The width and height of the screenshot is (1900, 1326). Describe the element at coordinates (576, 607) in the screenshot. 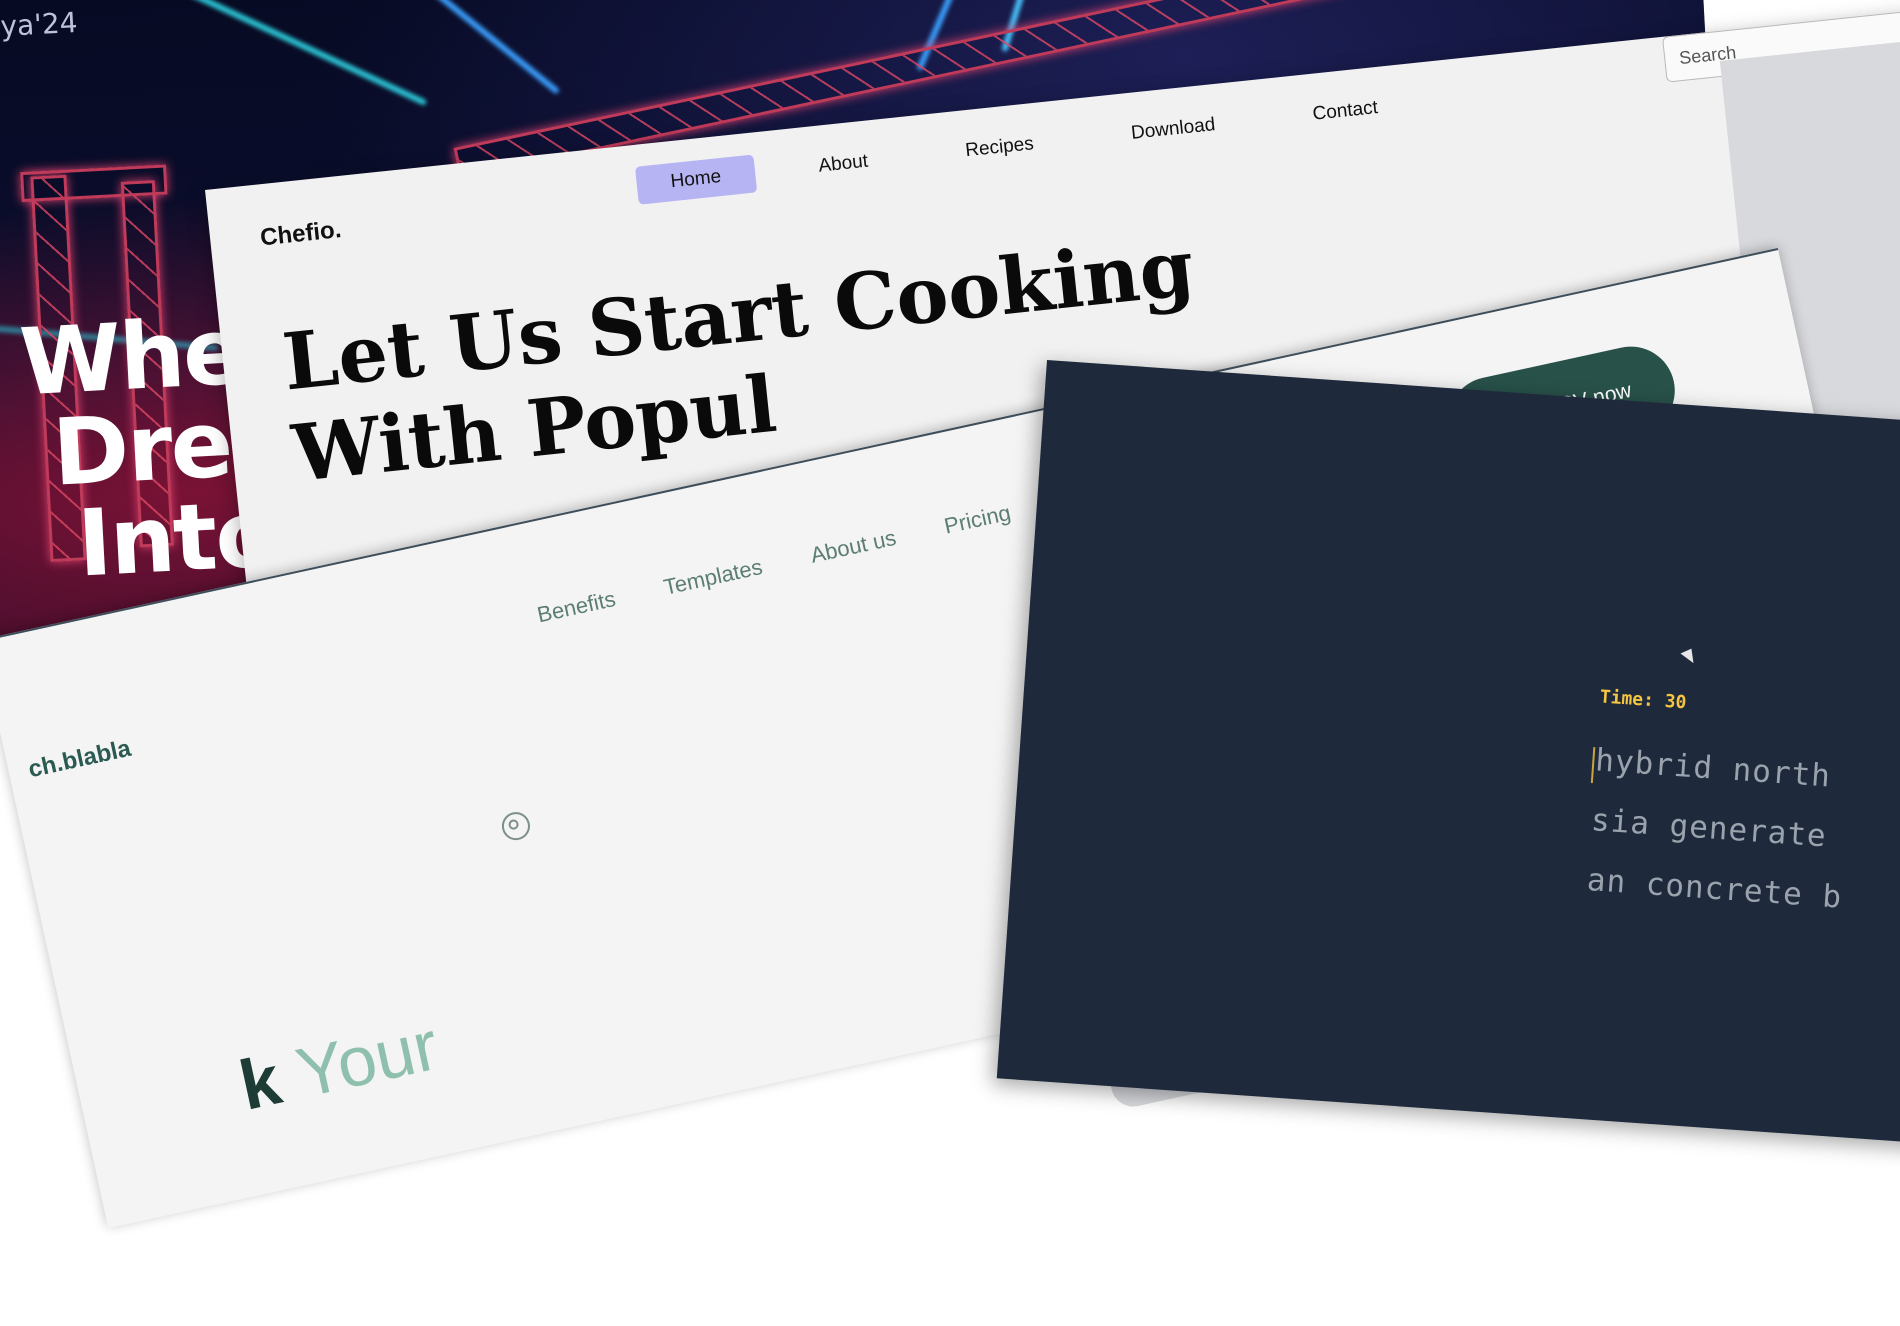

I see `nav-benefits: Benefits` at that location.